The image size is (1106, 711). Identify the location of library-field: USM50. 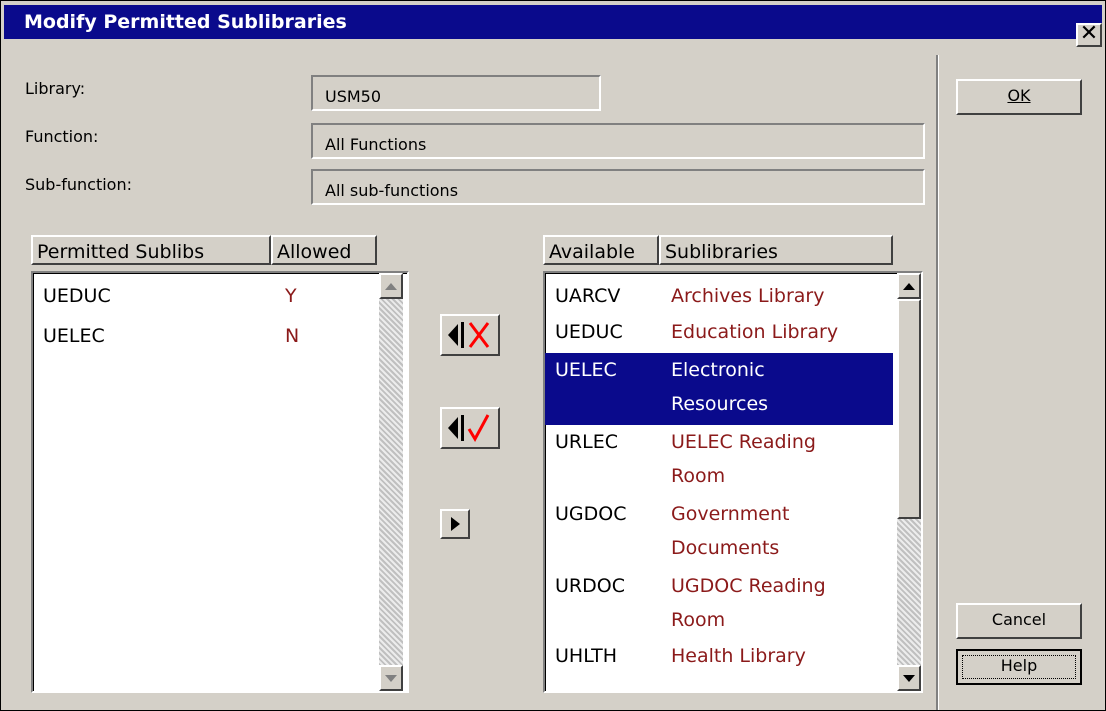
(456, 93).